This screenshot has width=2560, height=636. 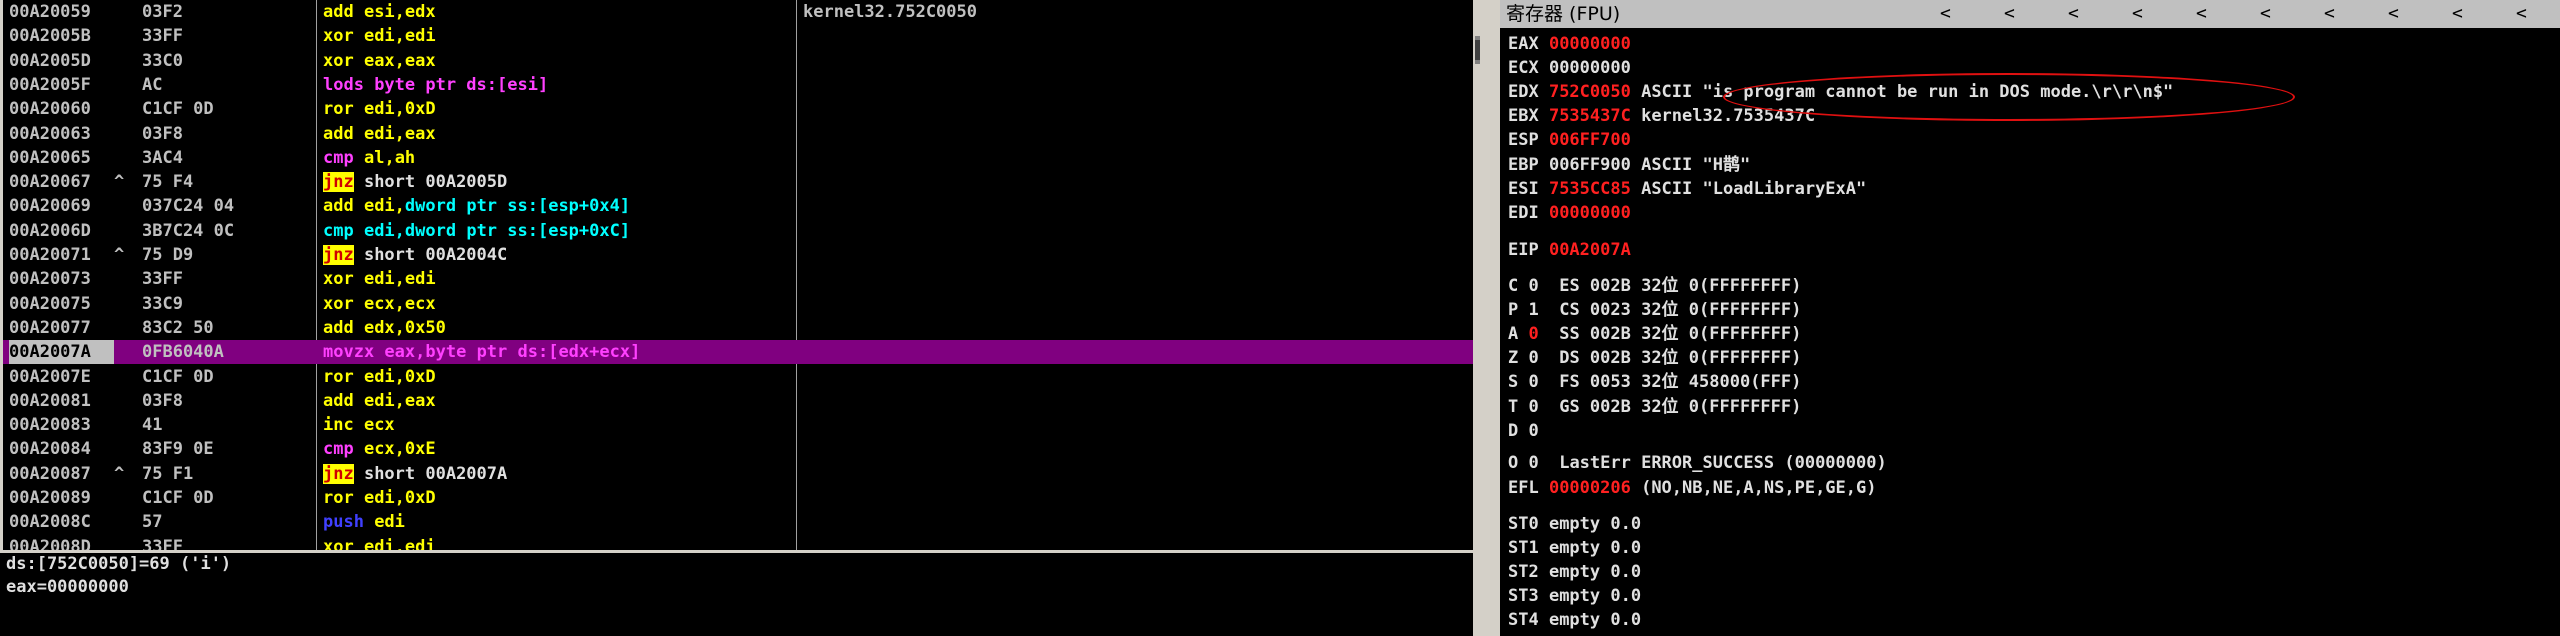 What do you see at coordinates (1518, 430) in the screenshot?
I see `reg-token: D` at bounding box center [1518, 430].